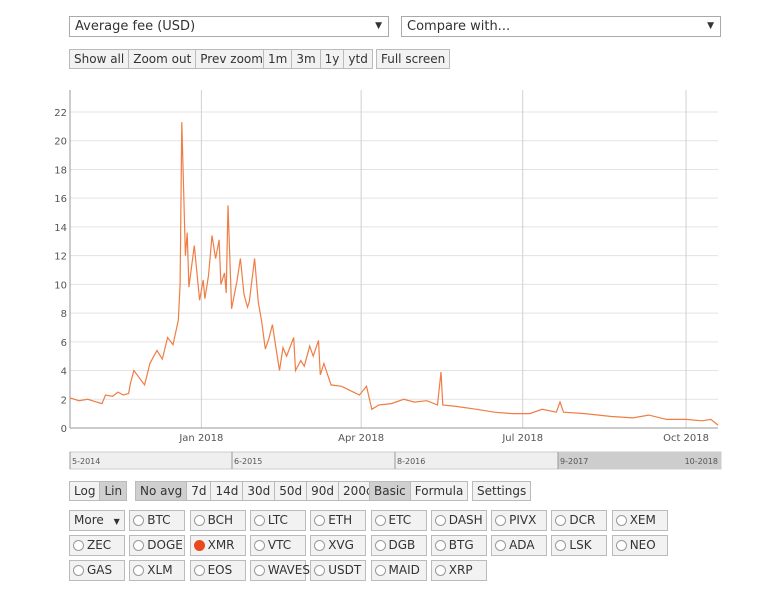 The height and width of the screenshot is (589, 768). I want to click on coin-radio-btc: BTC, so click(157, 520).